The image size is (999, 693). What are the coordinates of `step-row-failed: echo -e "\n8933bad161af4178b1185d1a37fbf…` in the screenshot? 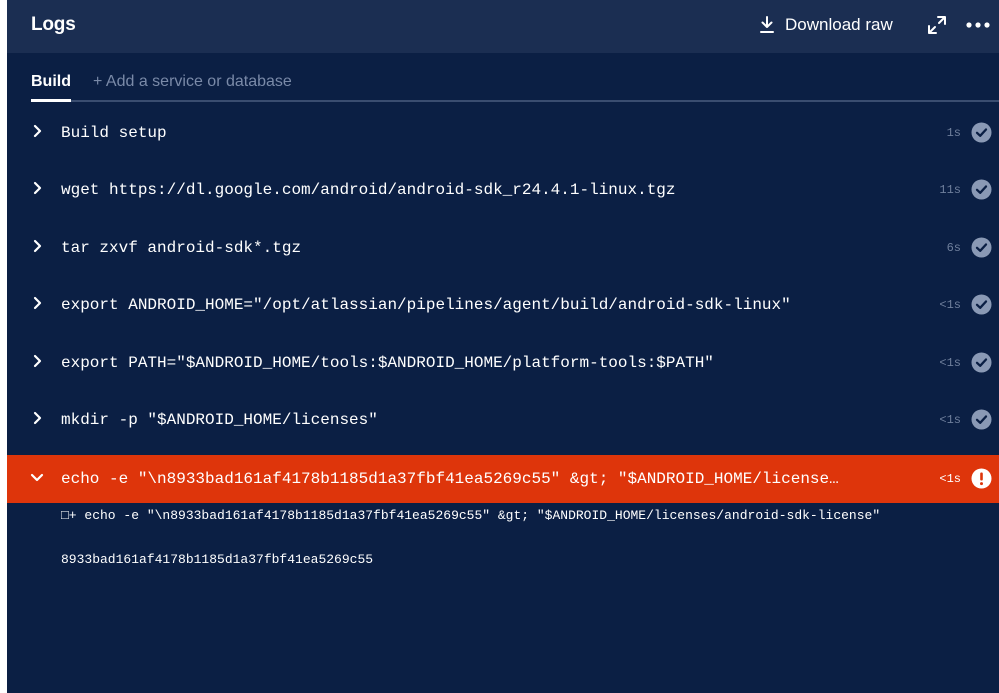 It's located at (503, 479).